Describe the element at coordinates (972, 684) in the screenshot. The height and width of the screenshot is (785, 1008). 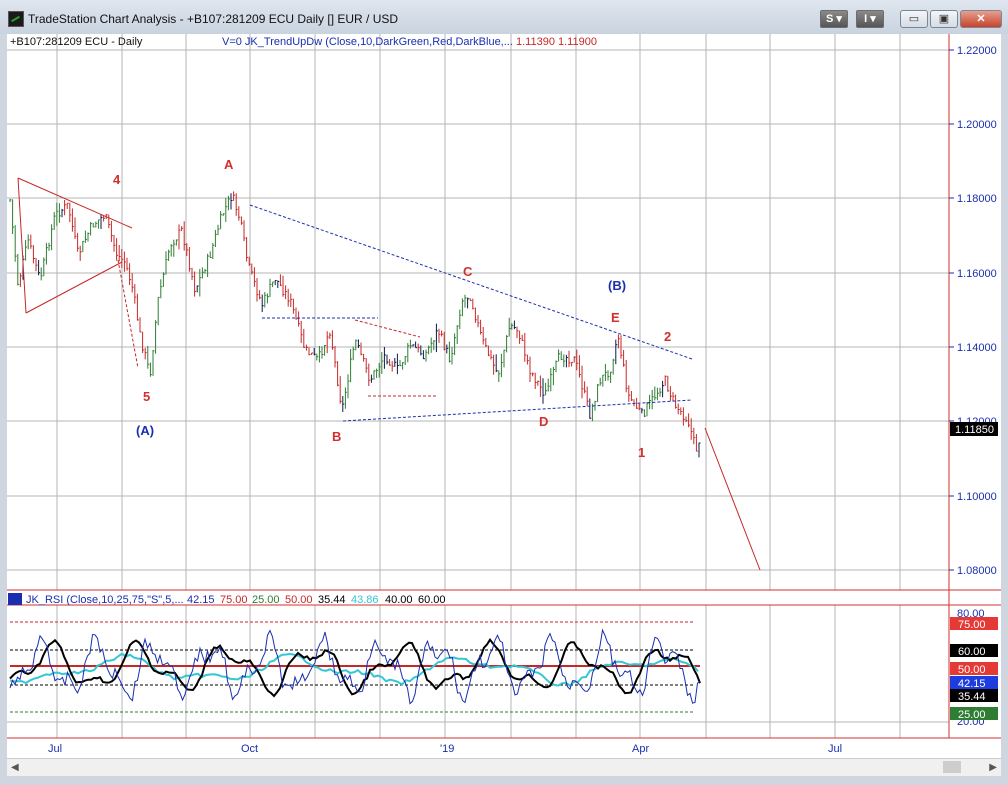
I see `rsi-badge-42: 42.15` at that location.